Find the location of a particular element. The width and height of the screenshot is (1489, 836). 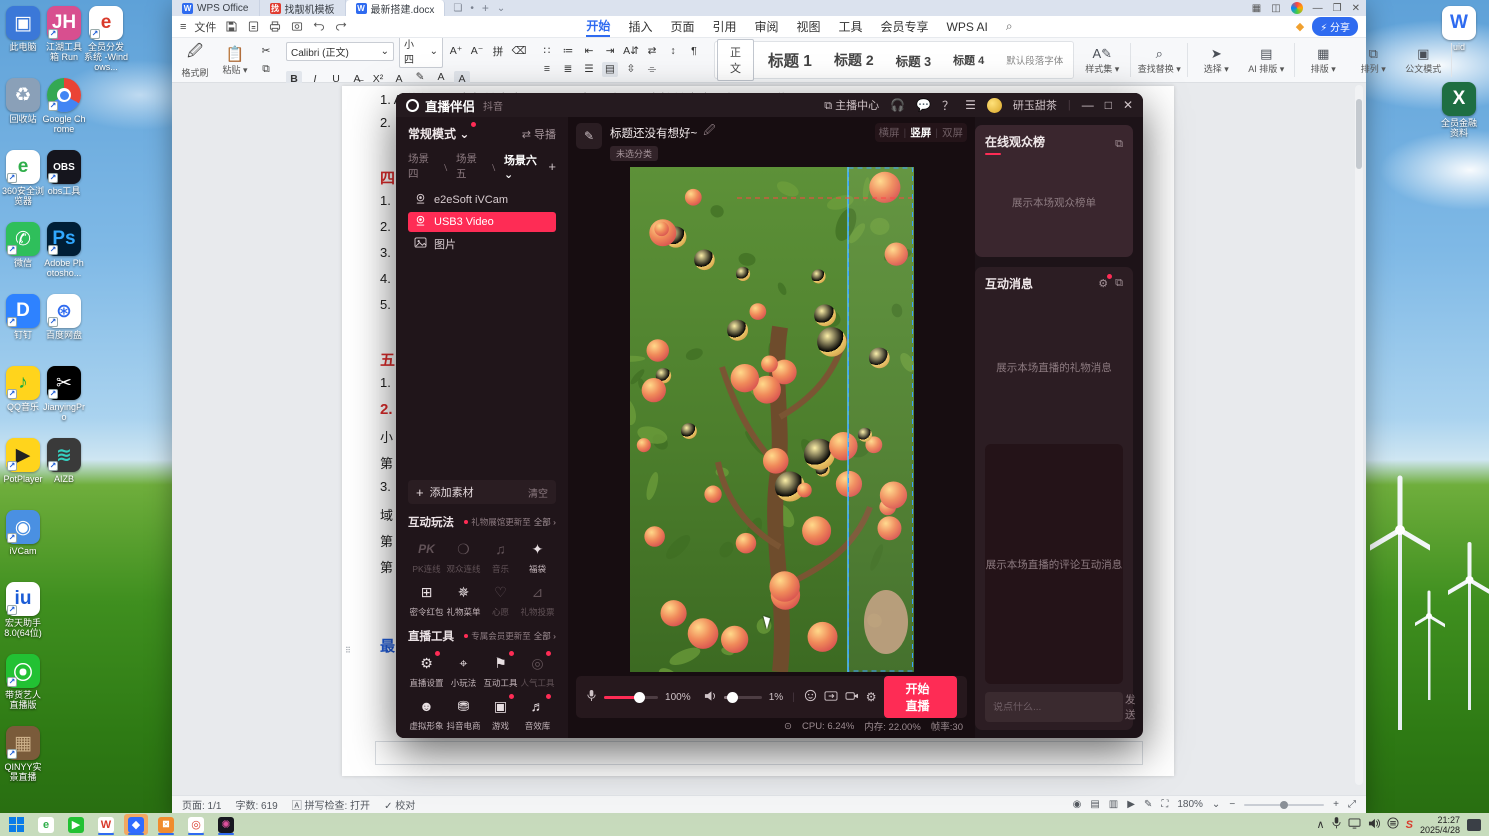

wps-account-avatar is located at coordinates (1296, 8).